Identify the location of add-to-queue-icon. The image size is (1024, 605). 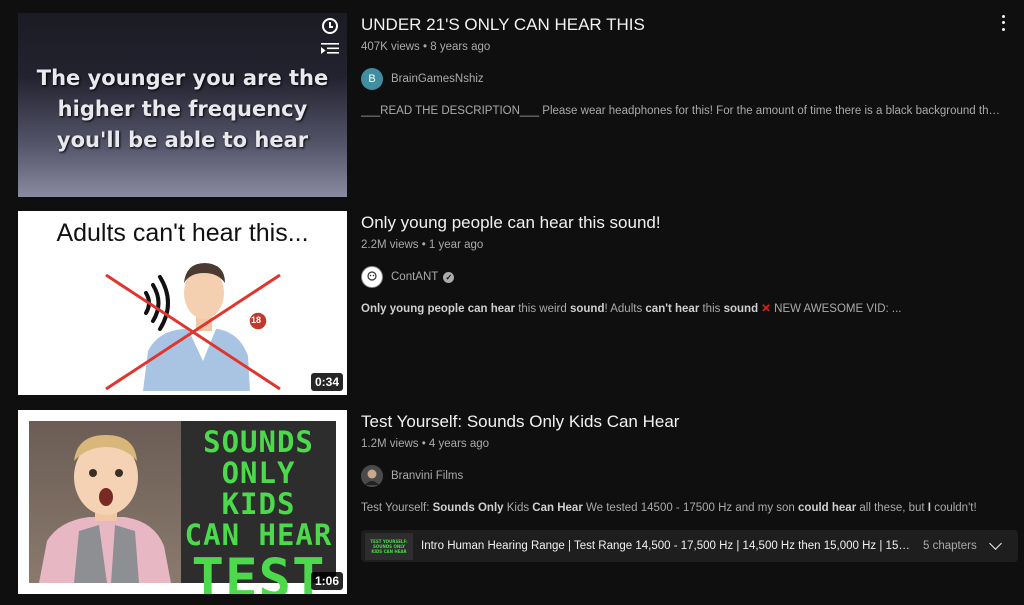
(330, 49).